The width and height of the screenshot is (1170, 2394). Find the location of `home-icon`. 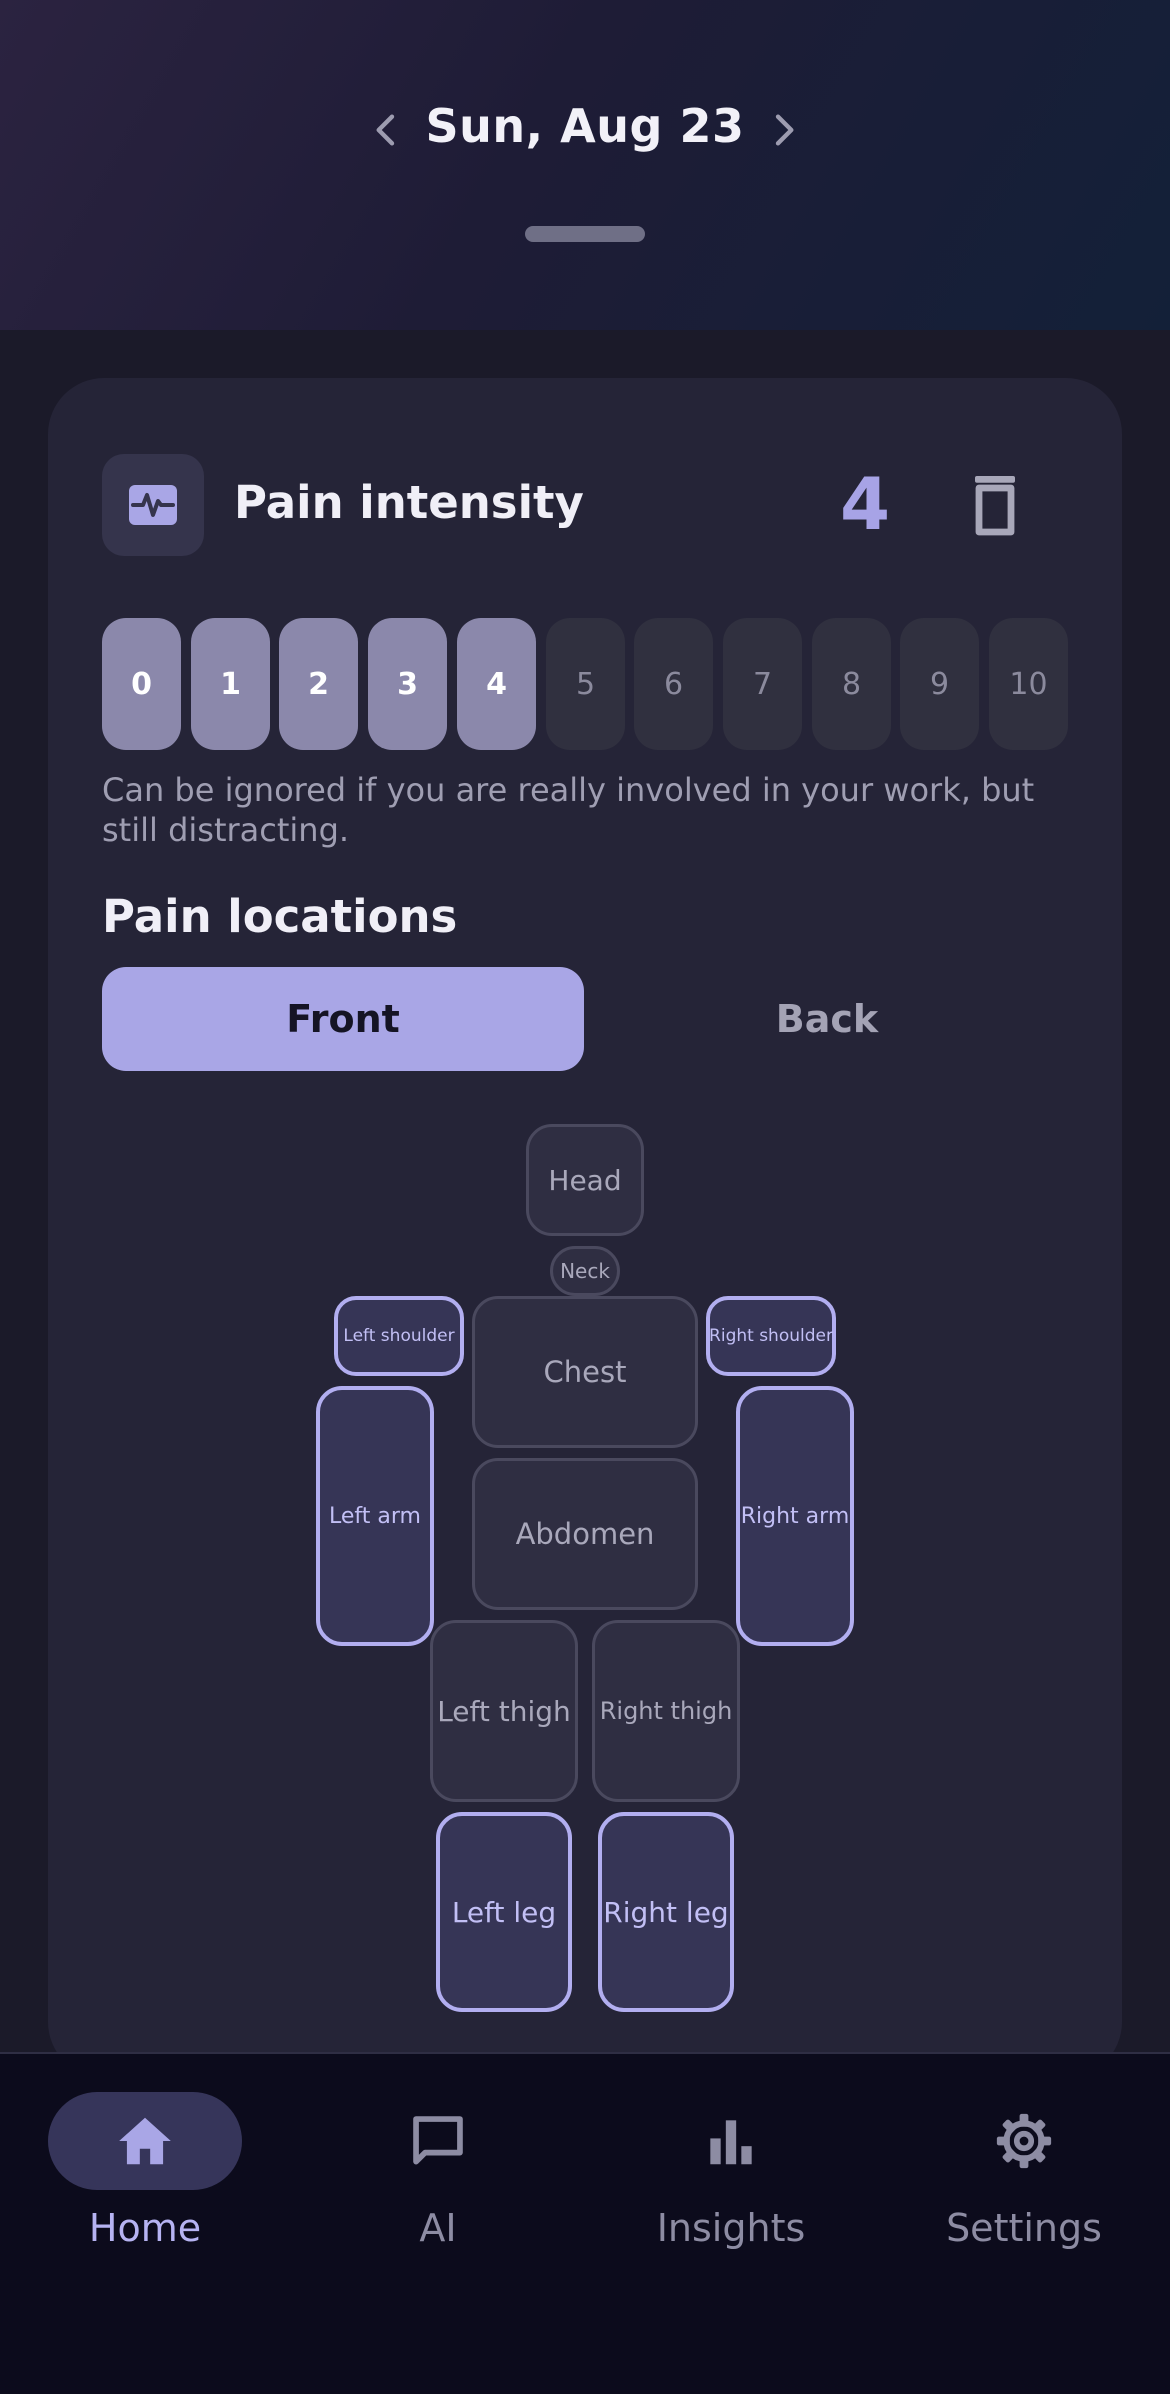

home-icon is located at coordinates (145, 2141).